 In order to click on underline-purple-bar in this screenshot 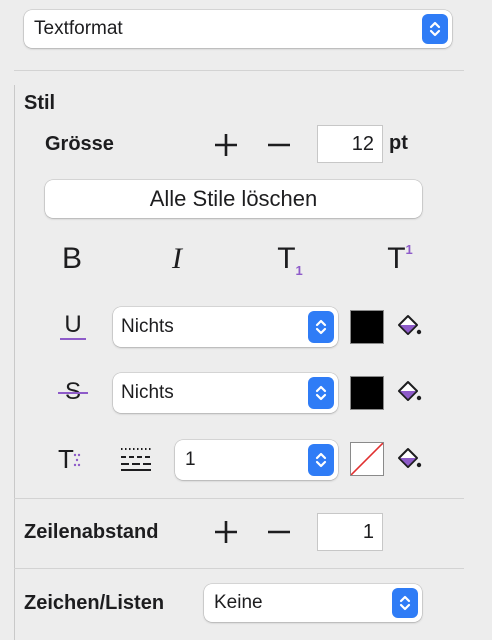, I will do `click(73, 339)`.